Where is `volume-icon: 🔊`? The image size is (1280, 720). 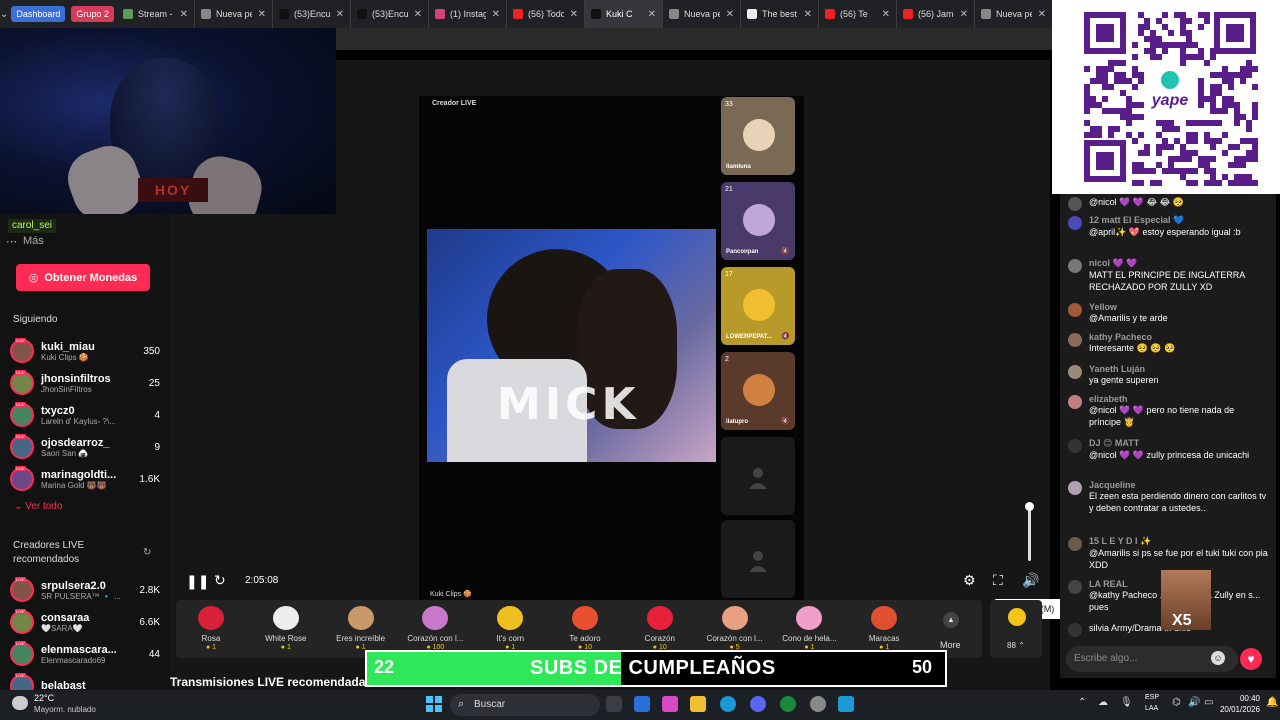
volume-icon: 🔊 is located at coordinates (1030, 580).